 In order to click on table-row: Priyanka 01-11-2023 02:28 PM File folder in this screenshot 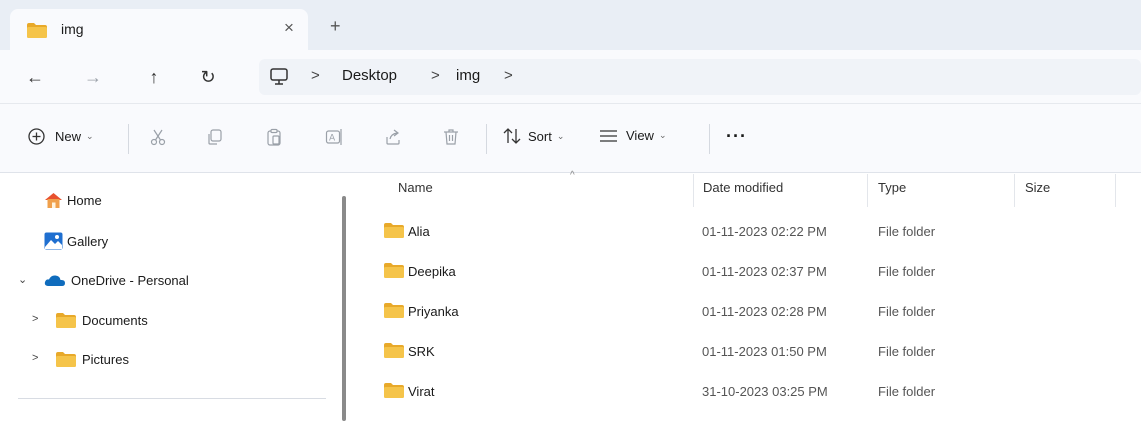, I will do `click(733, 312)`.